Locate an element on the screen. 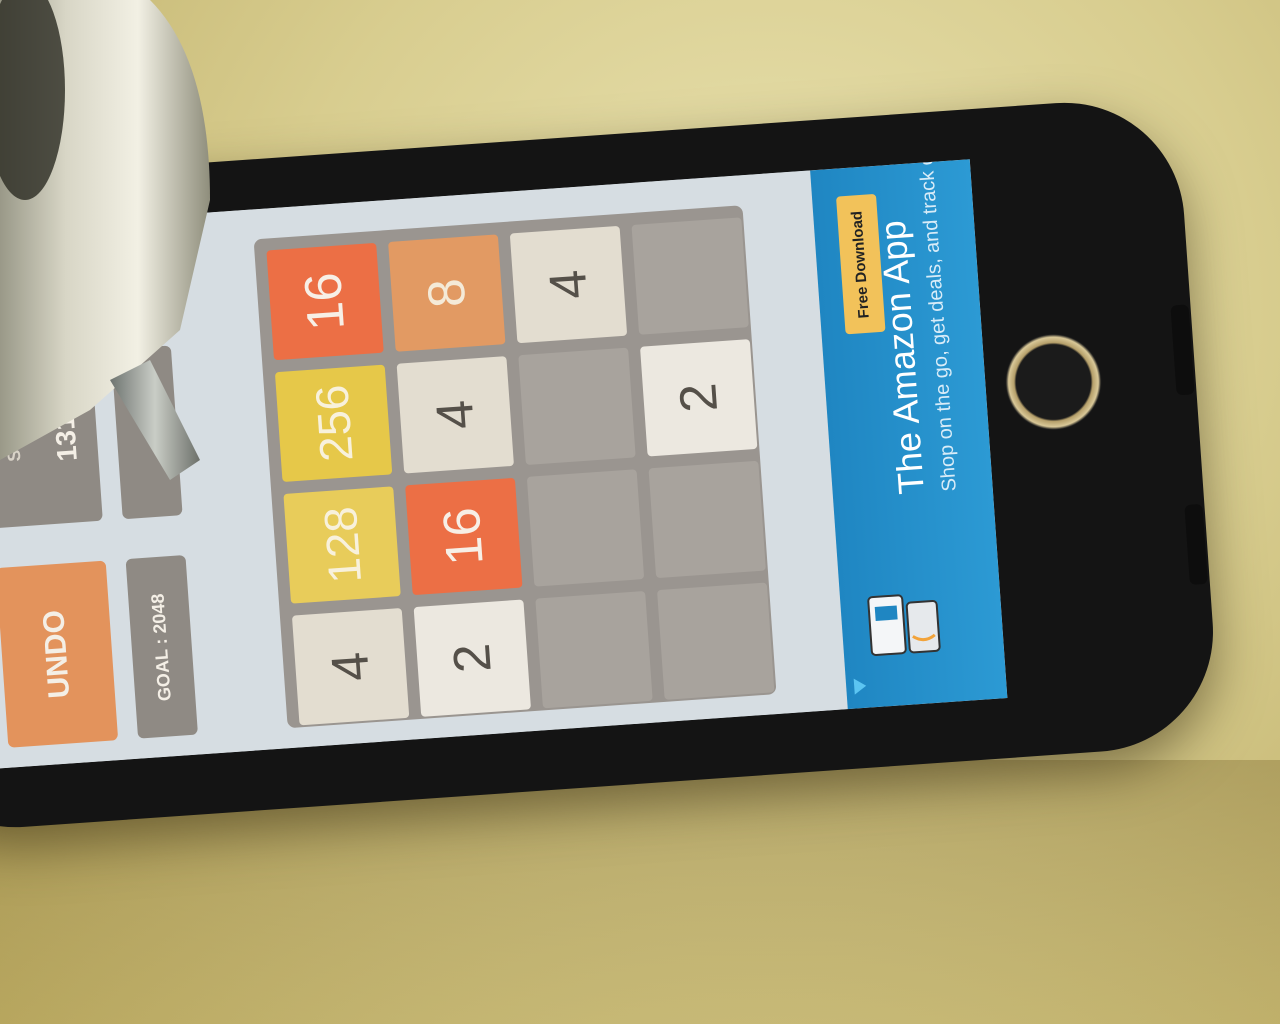  goal-badge: GOAL : 2048 is located at coordinates (161, 646).